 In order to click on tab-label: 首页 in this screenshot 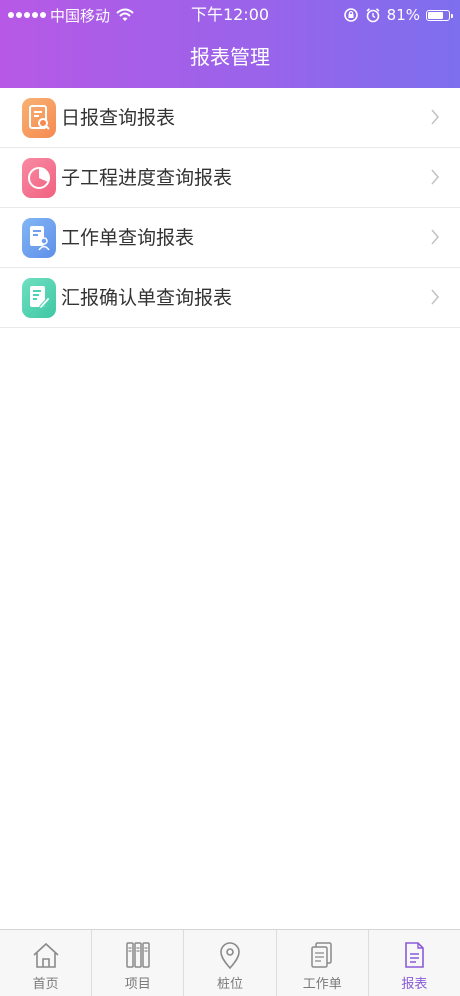, I will do `click(45, 984)`.